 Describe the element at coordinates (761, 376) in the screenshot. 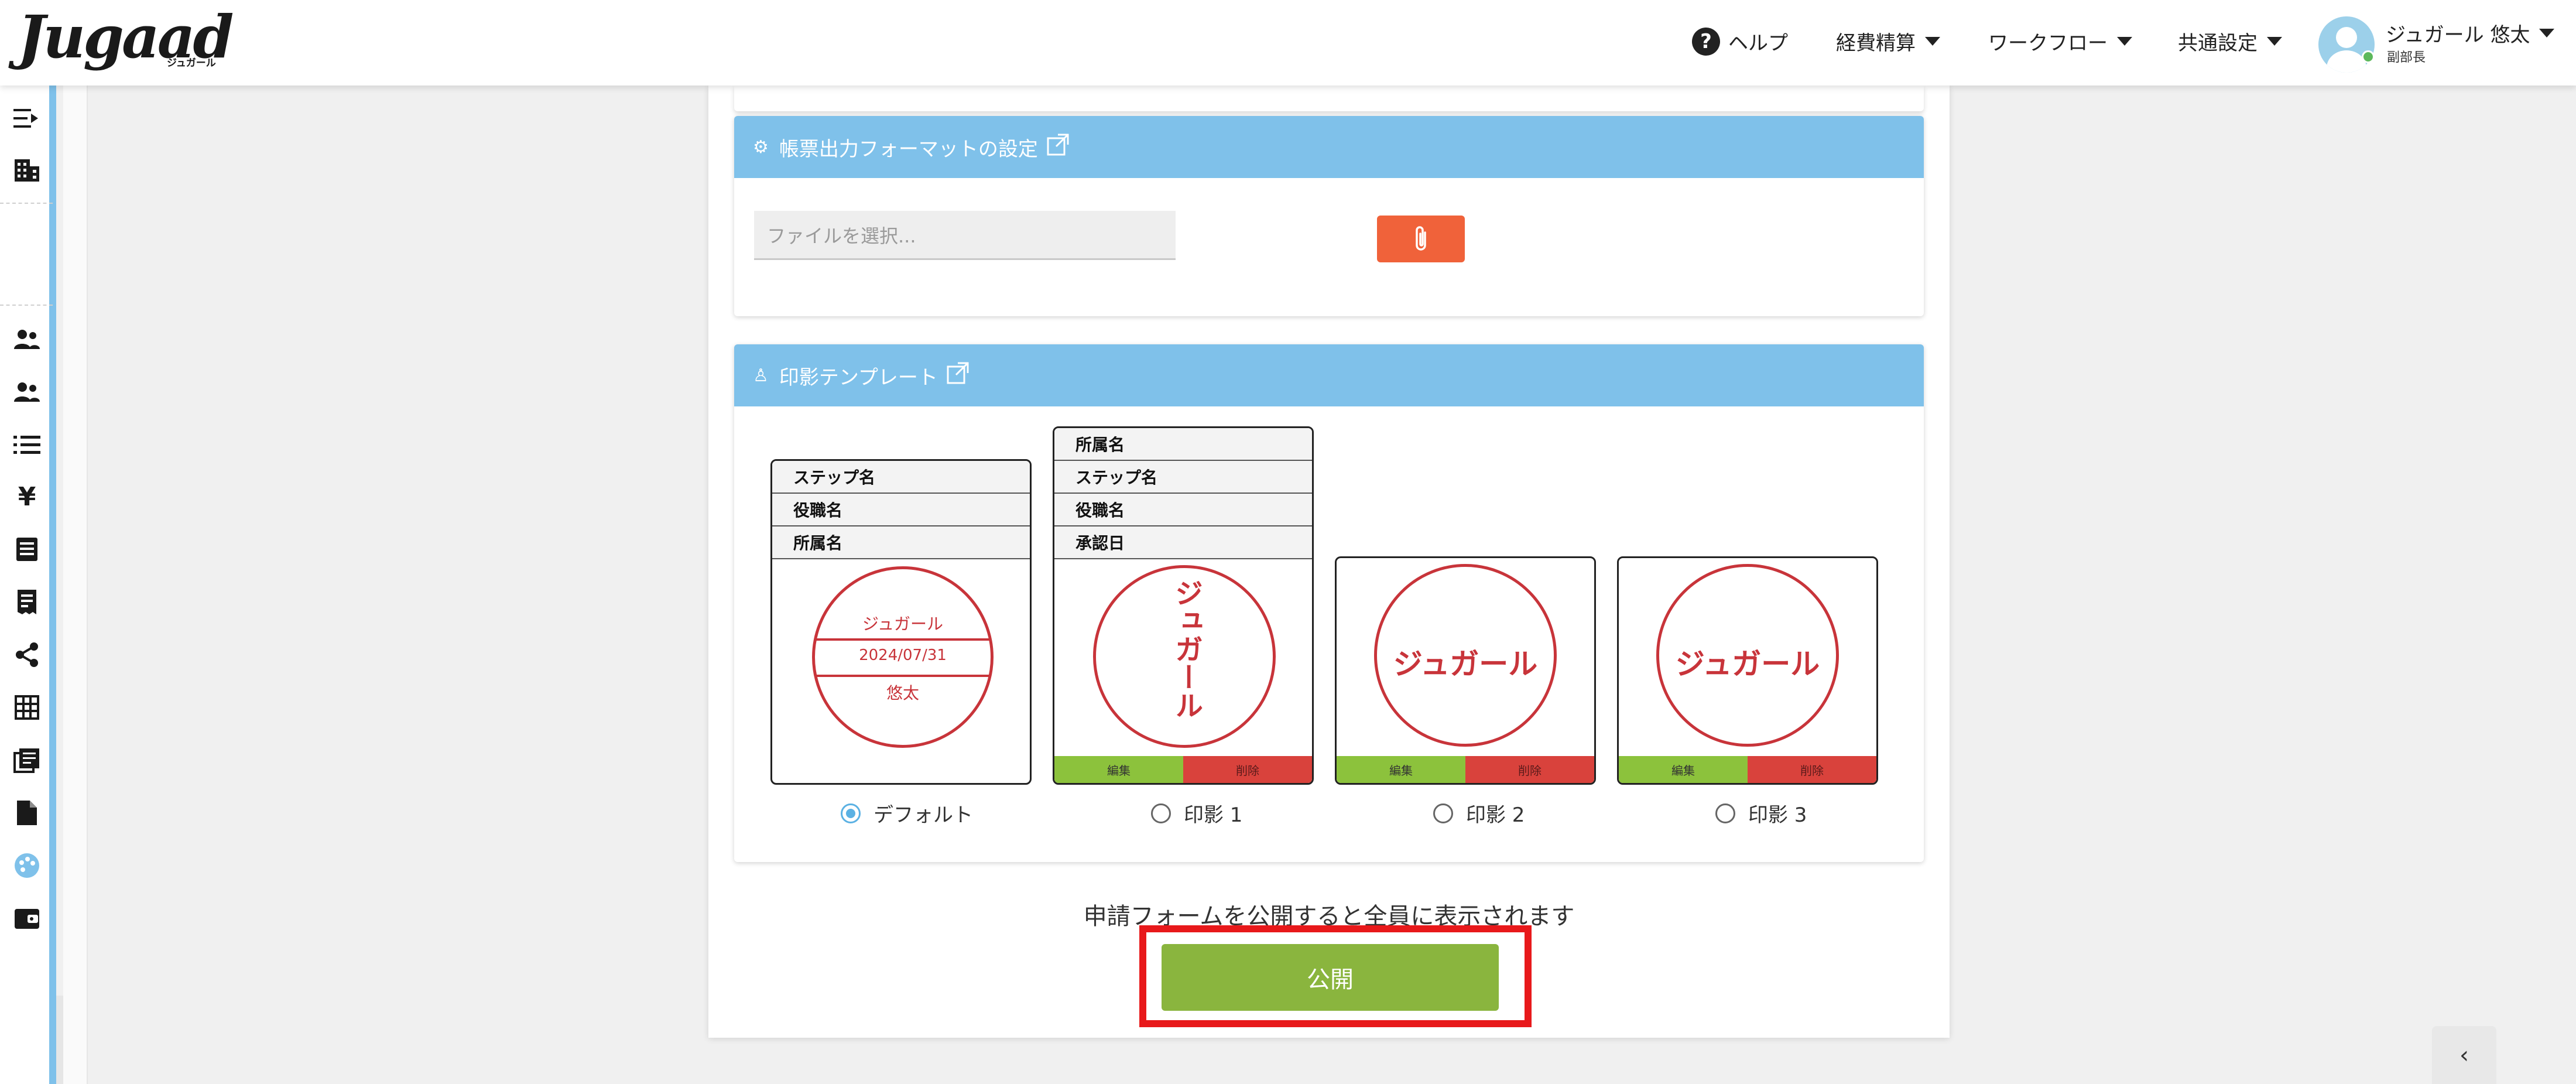

I see `stamp-icon: ♙` at that location.